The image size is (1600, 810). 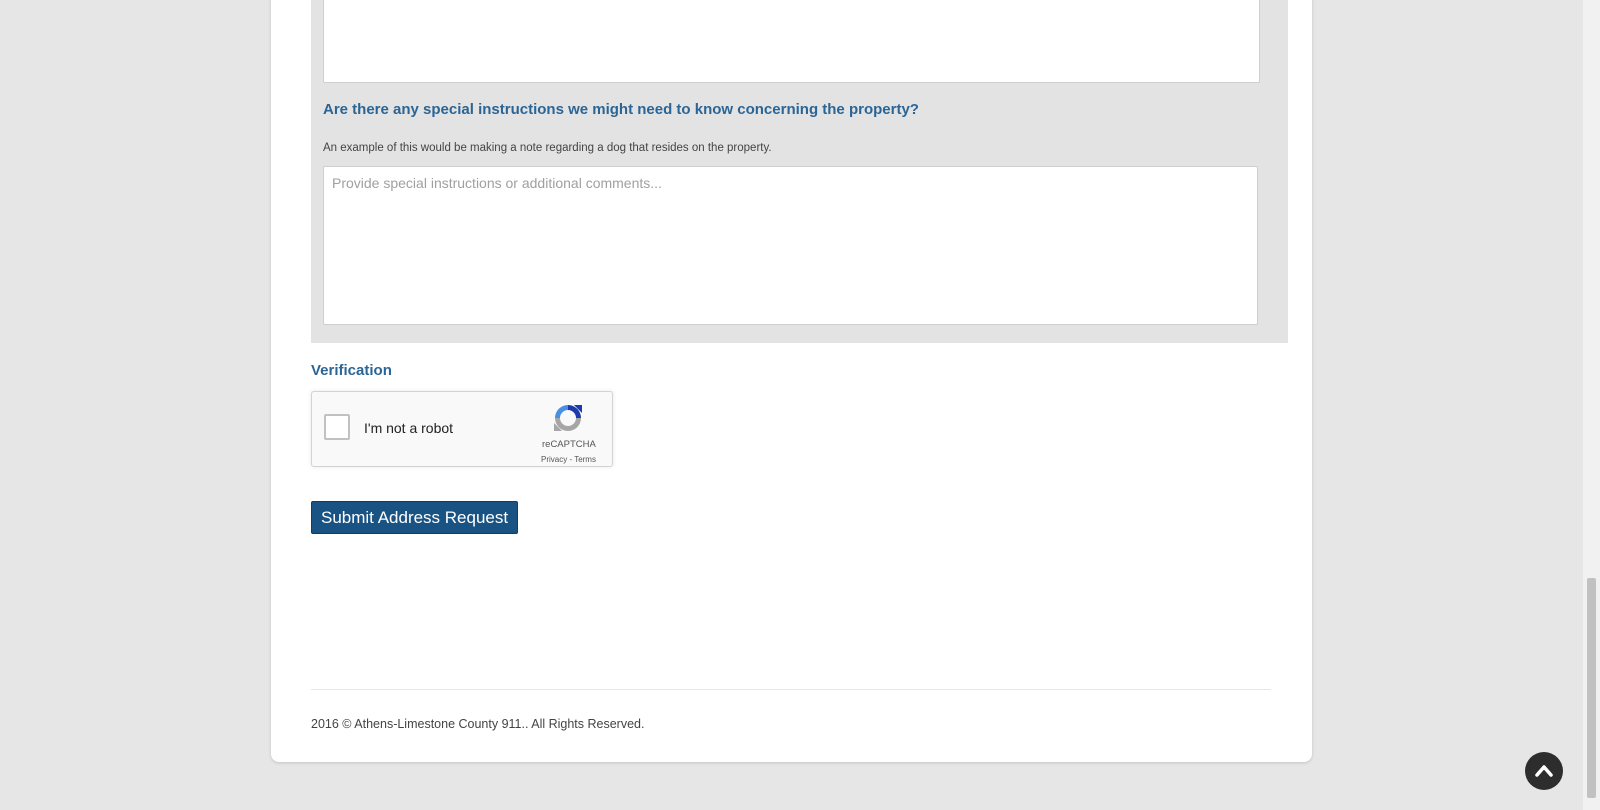 I want to click on scrollbar-thumb, so click(x=1591, y=688).